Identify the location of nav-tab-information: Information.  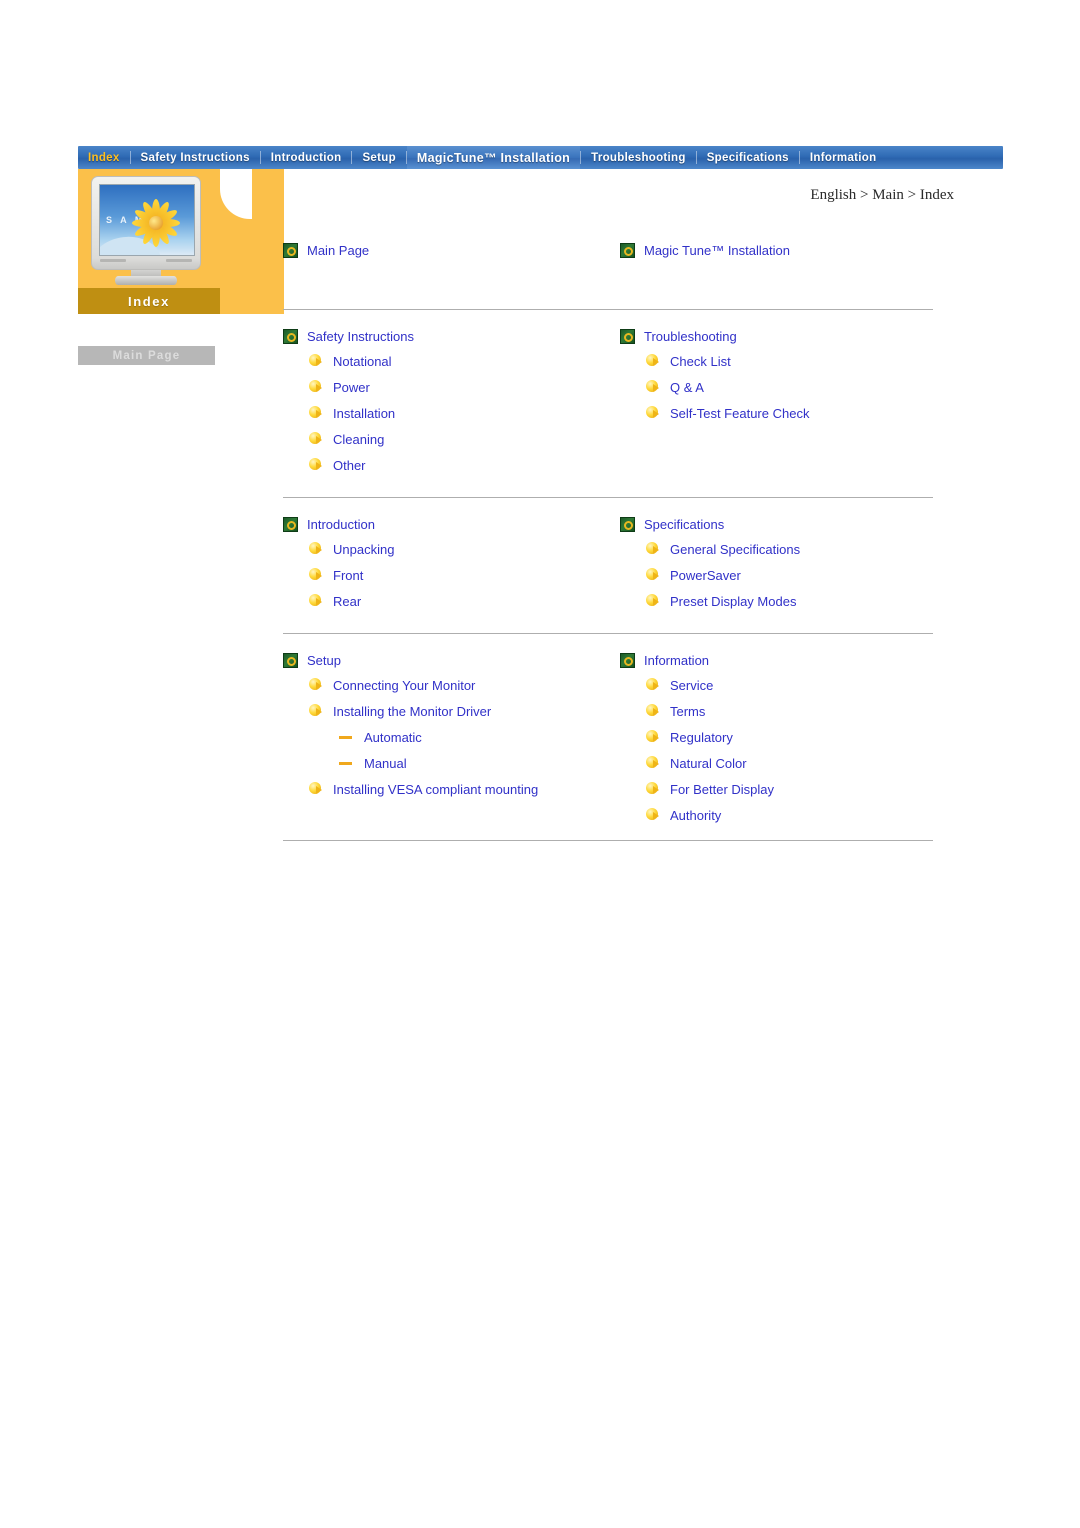
(843, 157).